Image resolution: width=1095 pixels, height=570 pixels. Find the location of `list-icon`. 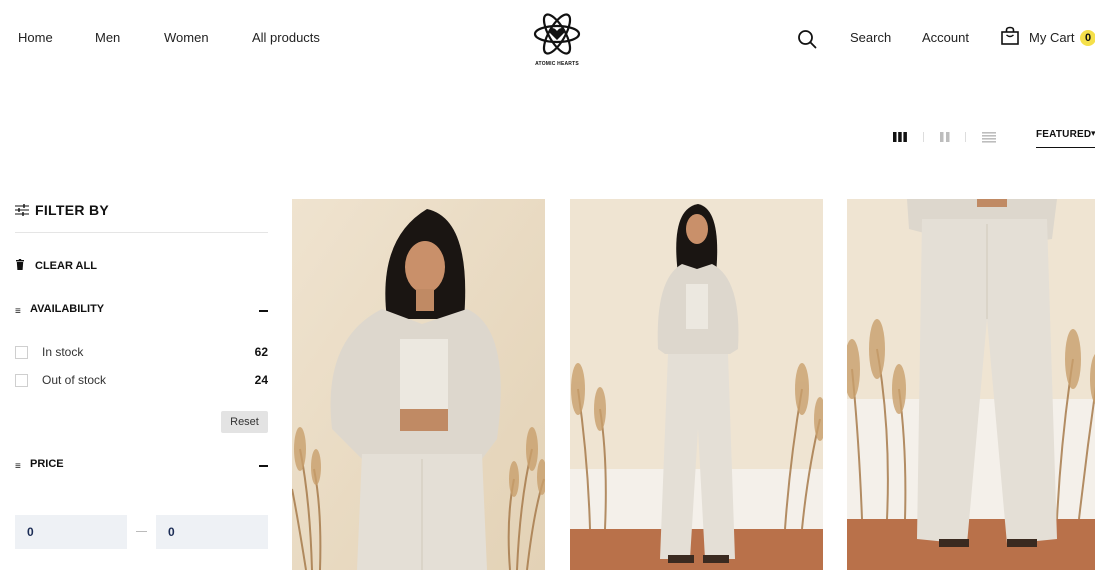

list-icon is located at coordinates (989, 137).